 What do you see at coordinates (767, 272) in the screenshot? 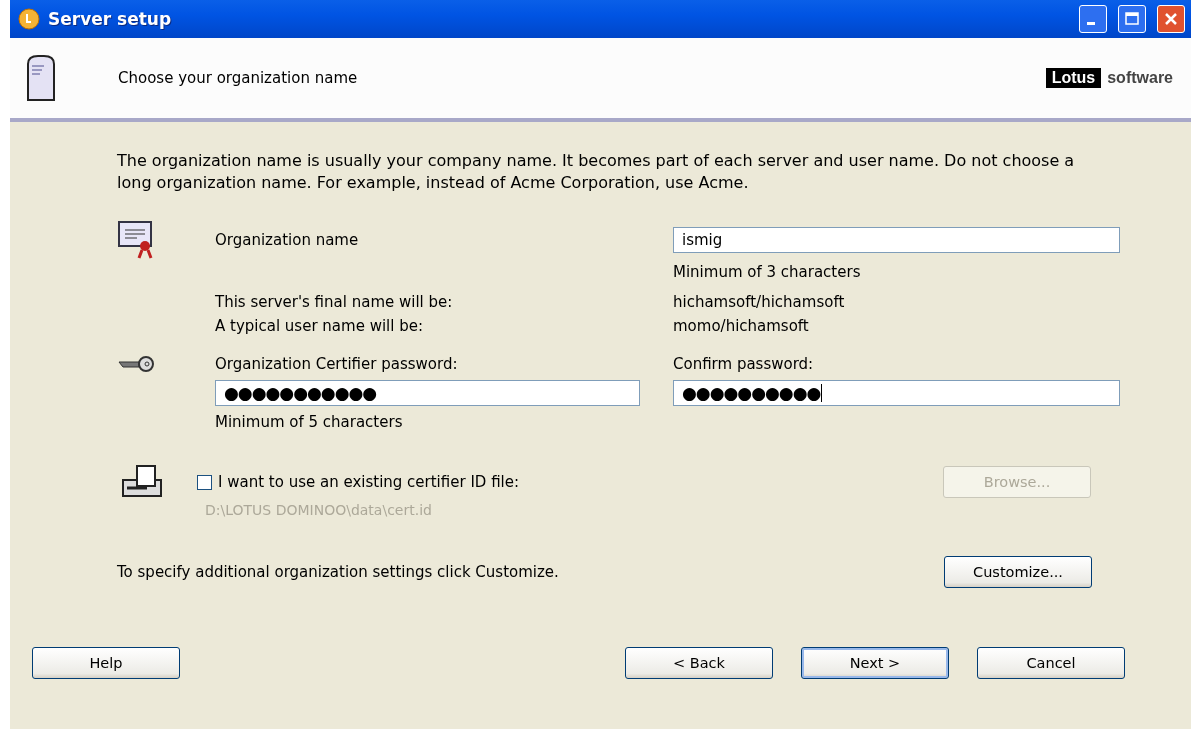
I see `hint-text: Minimum of 3 characters` at bounding box center [767, 272].